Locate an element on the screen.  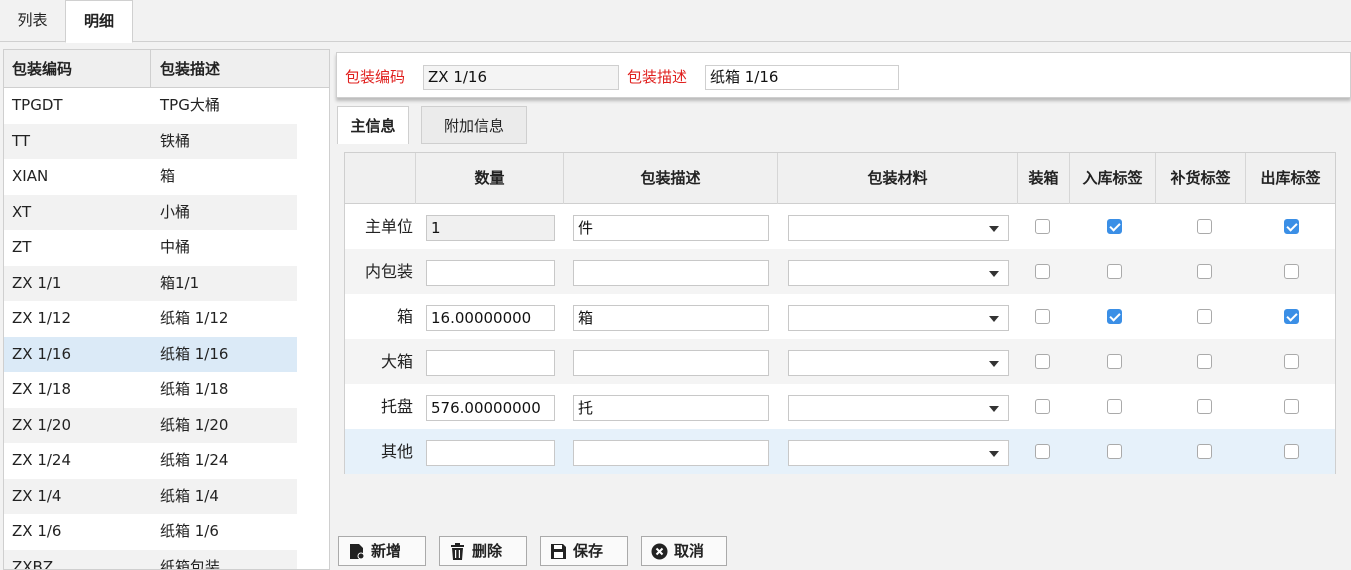
list-header: 包装编码 包装描述 is located at coordinates (166, 69).